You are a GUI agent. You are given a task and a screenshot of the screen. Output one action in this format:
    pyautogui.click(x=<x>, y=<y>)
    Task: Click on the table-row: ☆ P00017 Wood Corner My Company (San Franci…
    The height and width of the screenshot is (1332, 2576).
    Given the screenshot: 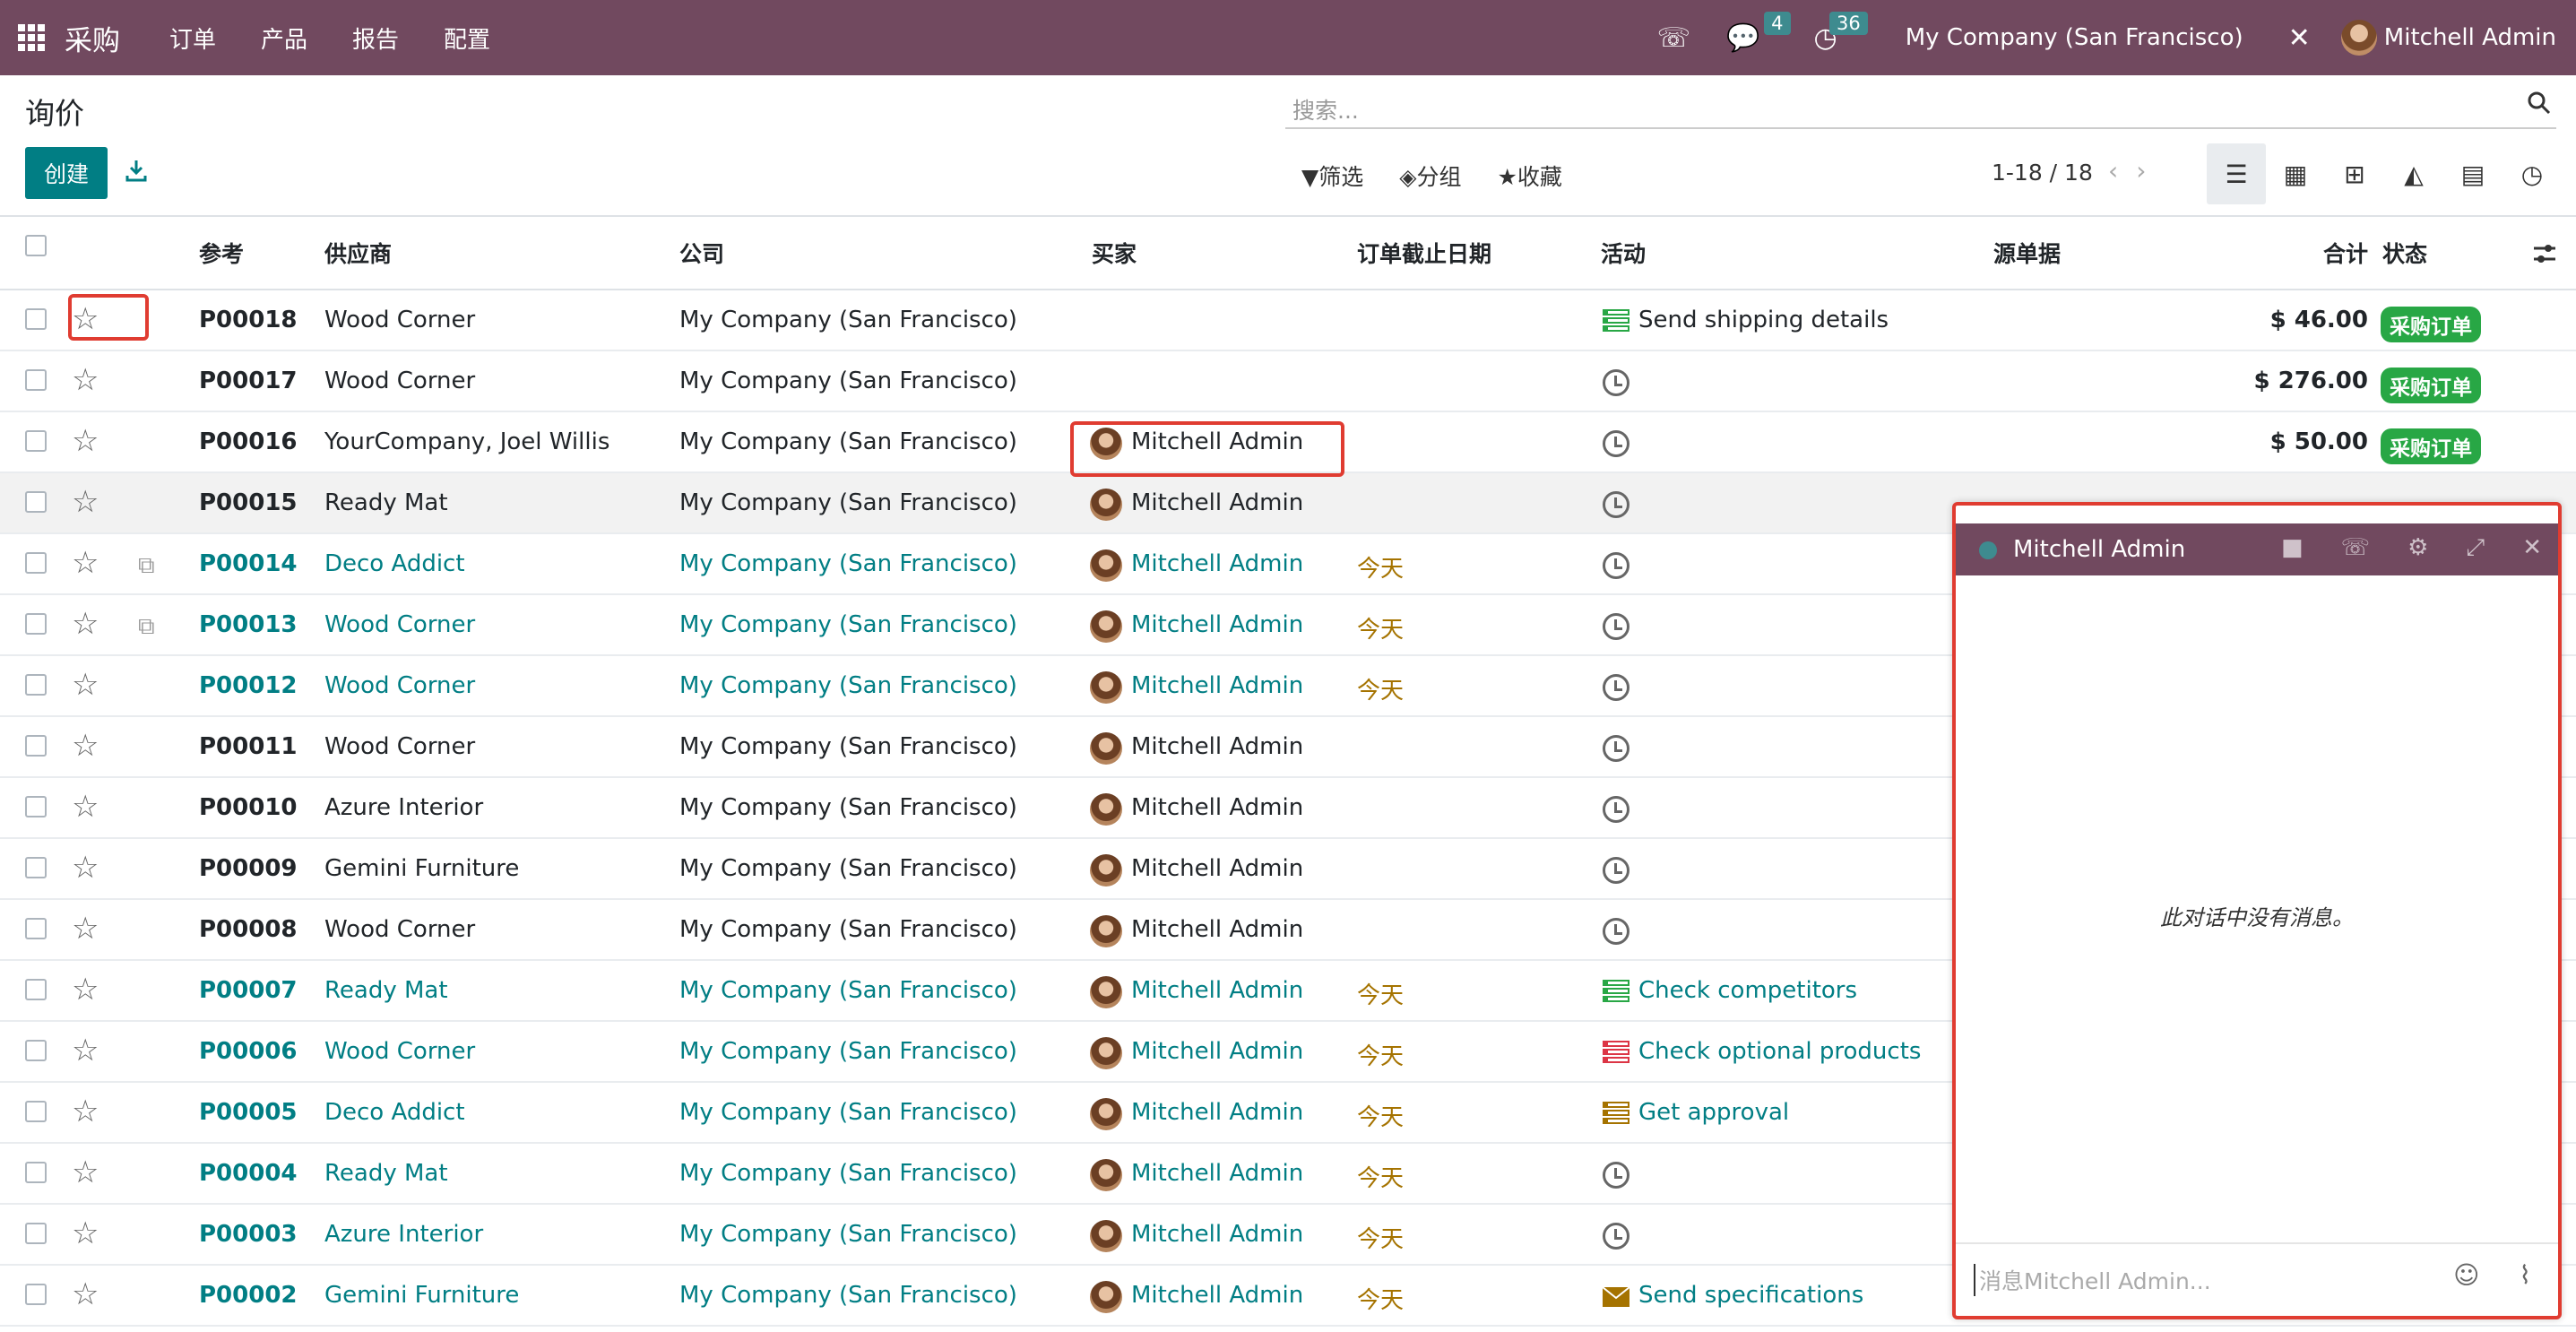 What is the action you would take?
    pyautogui.click(x=1288, y=382)
    